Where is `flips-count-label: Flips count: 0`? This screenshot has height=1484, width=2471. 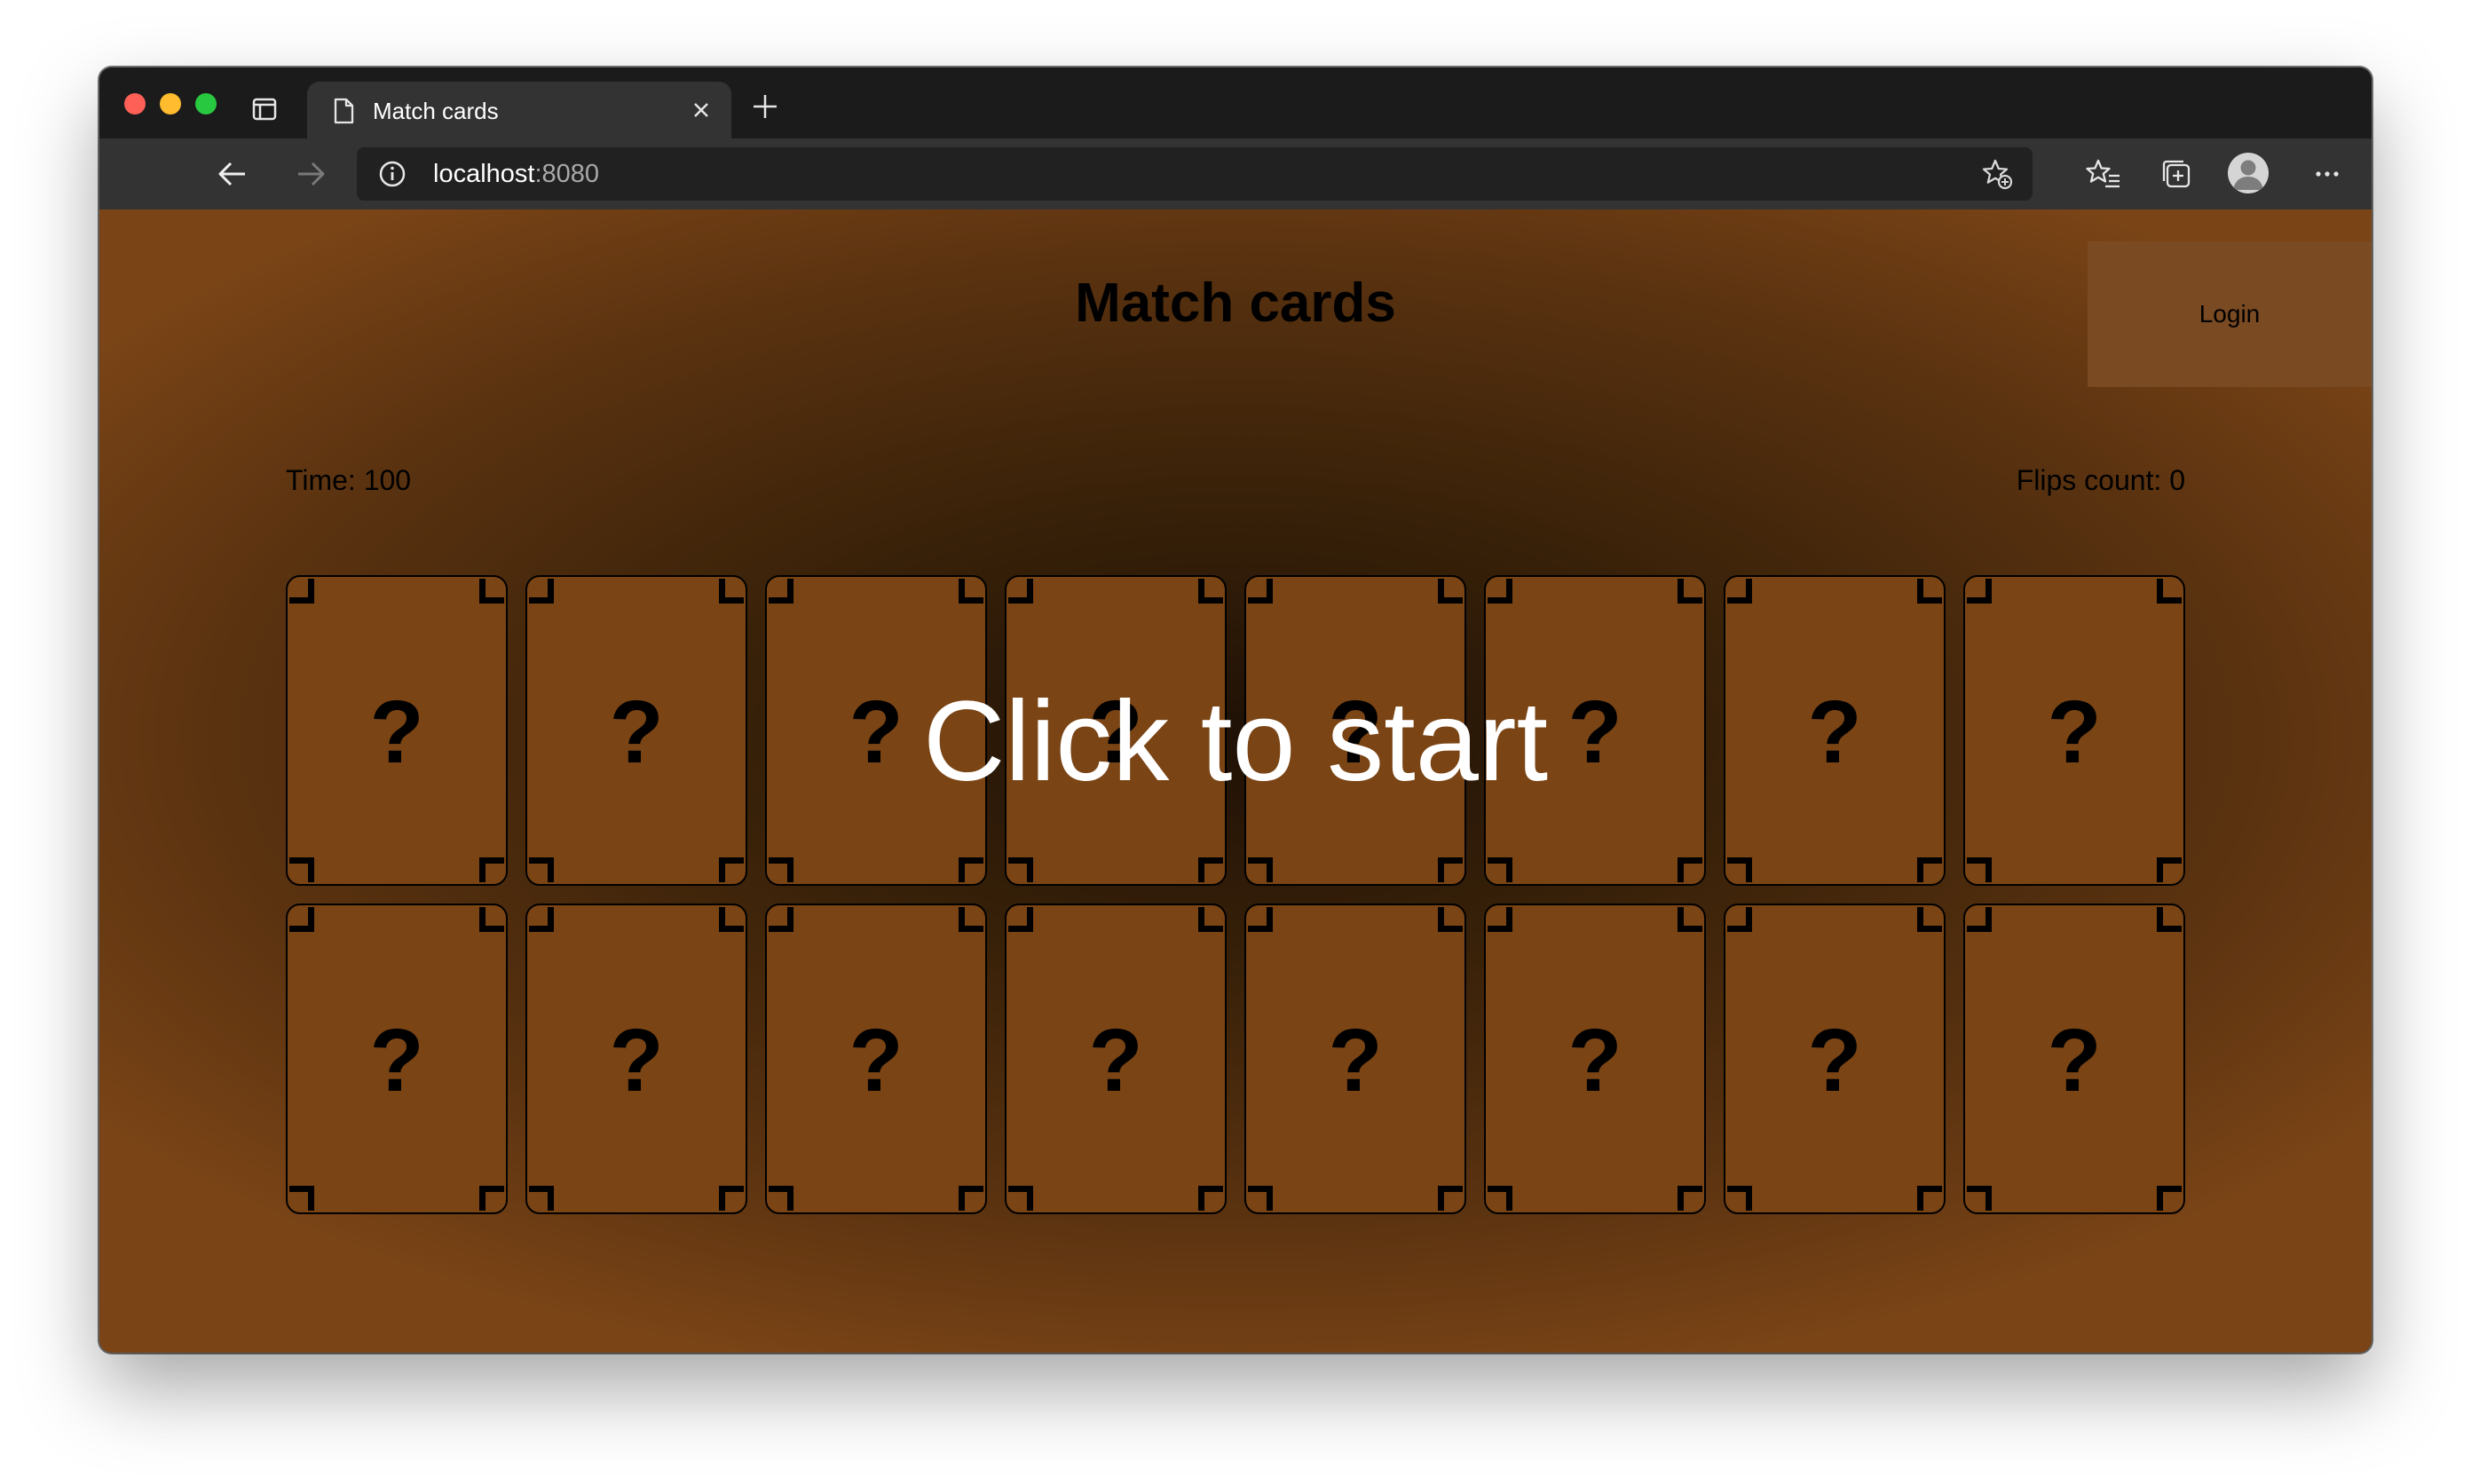
flips-count-label: Flips count: 0 is located at coordinates (2100, 480).